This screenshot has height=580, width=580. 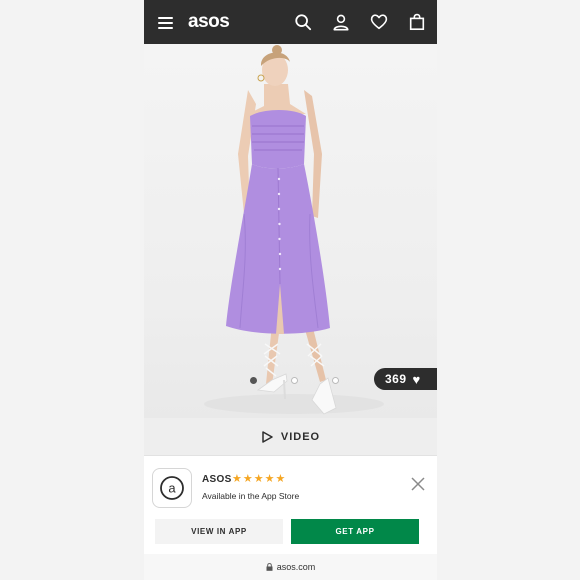 What do you see at coordinates (209, 22) in the screenshot?
I see `asos-logo: asos` at bounding box center [209, 22].